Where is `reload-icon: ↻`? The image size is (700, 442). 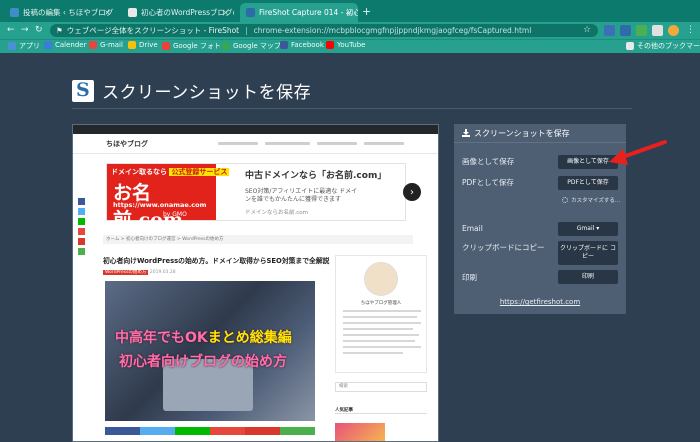
reload-icon: ↻ is located at coordinates (39, 30).